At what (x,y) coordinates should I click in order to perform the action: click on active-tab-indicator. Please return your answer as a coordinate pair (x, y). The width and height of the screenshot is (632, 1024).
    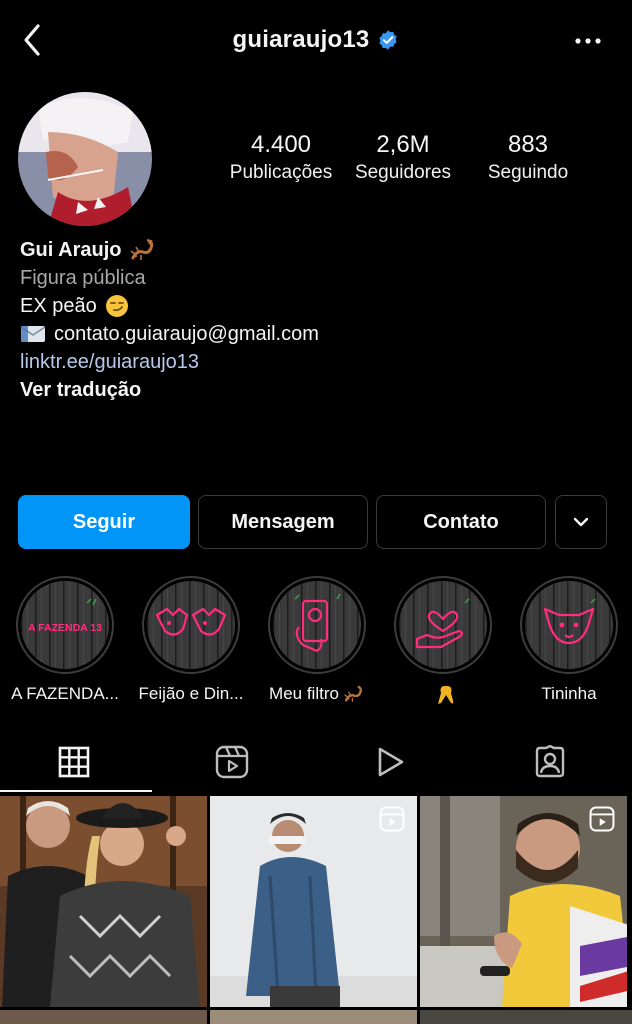
    Looking at the image, I should click on (76, 791).